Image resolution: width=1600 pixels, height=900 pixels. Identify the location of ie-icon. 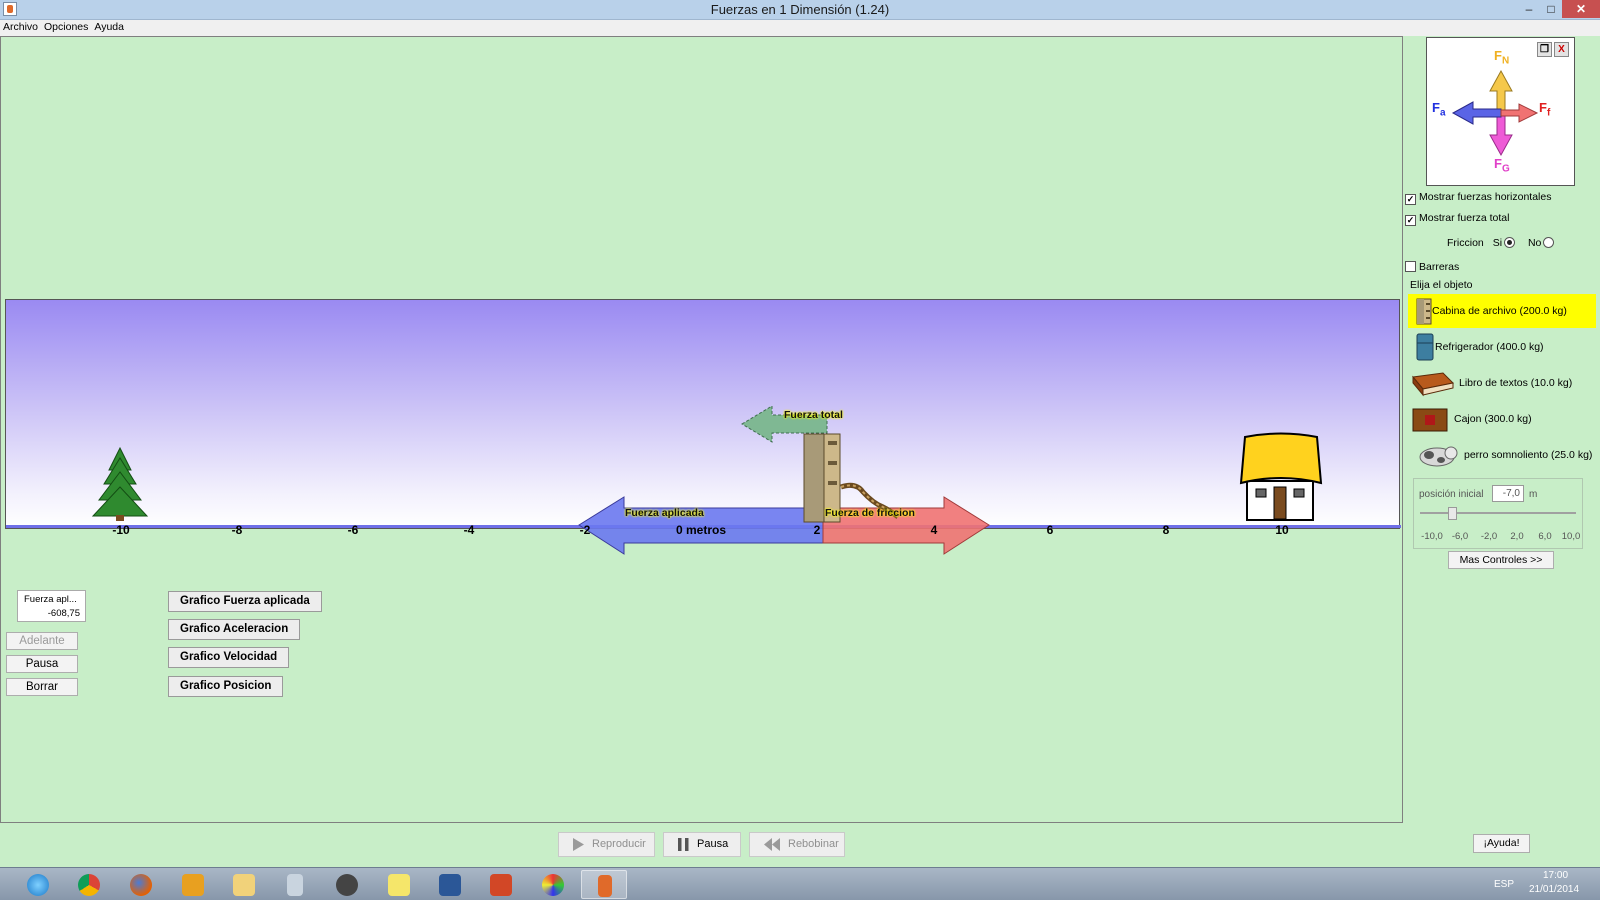
(38, 884).